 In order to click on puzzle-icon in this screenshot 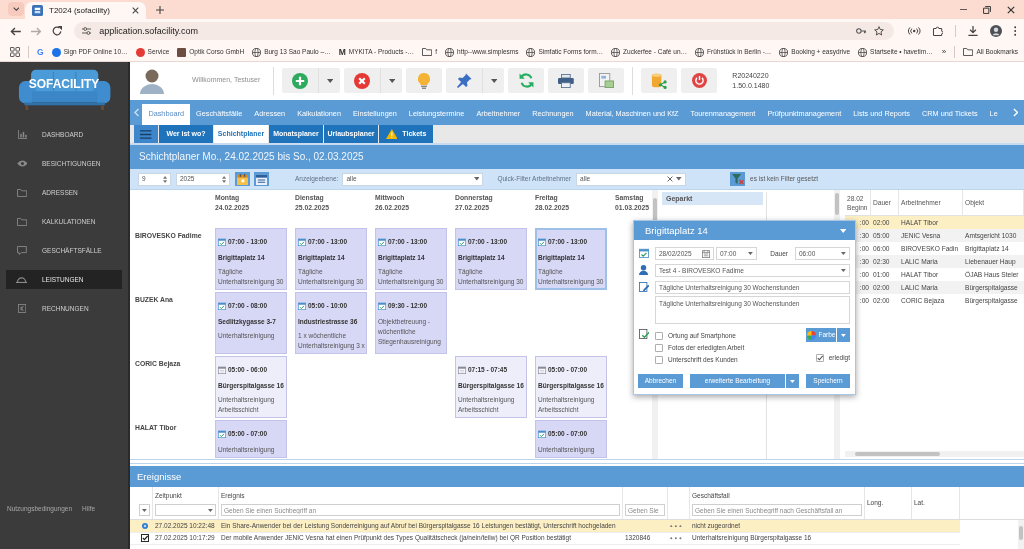, I will do `click(937, 31)`.